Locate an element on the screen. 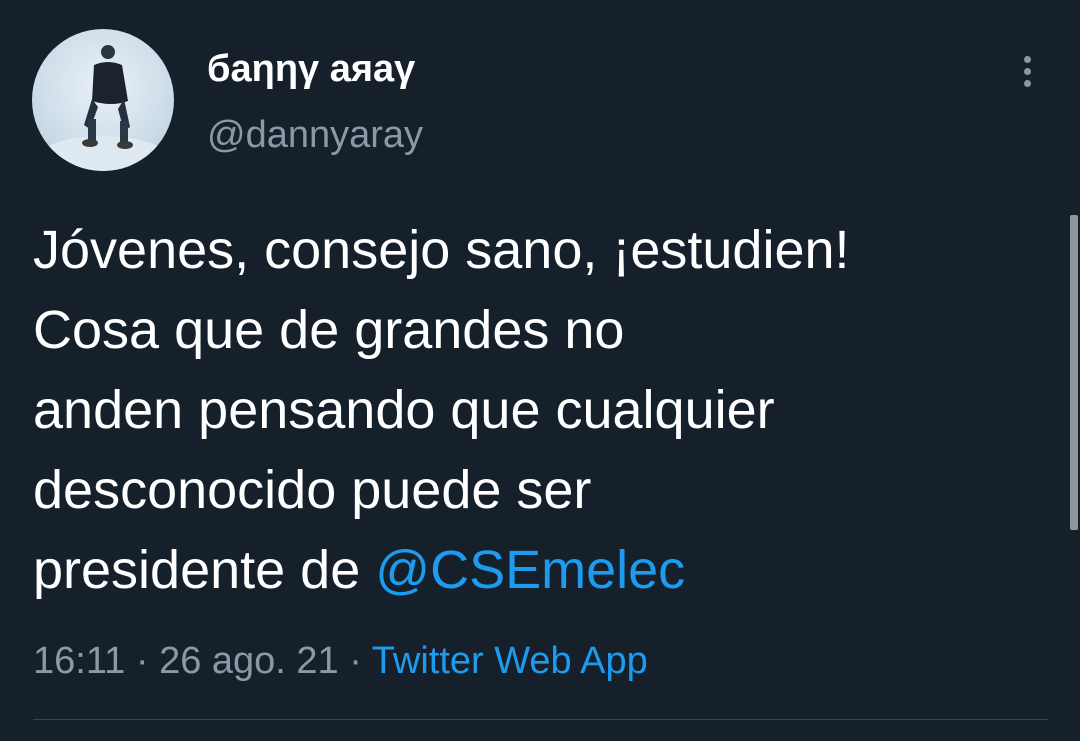 The width and height of the screenshot is (1080, 741). tweet-text-prefix: presidente de is located at coordinates (204, 570).